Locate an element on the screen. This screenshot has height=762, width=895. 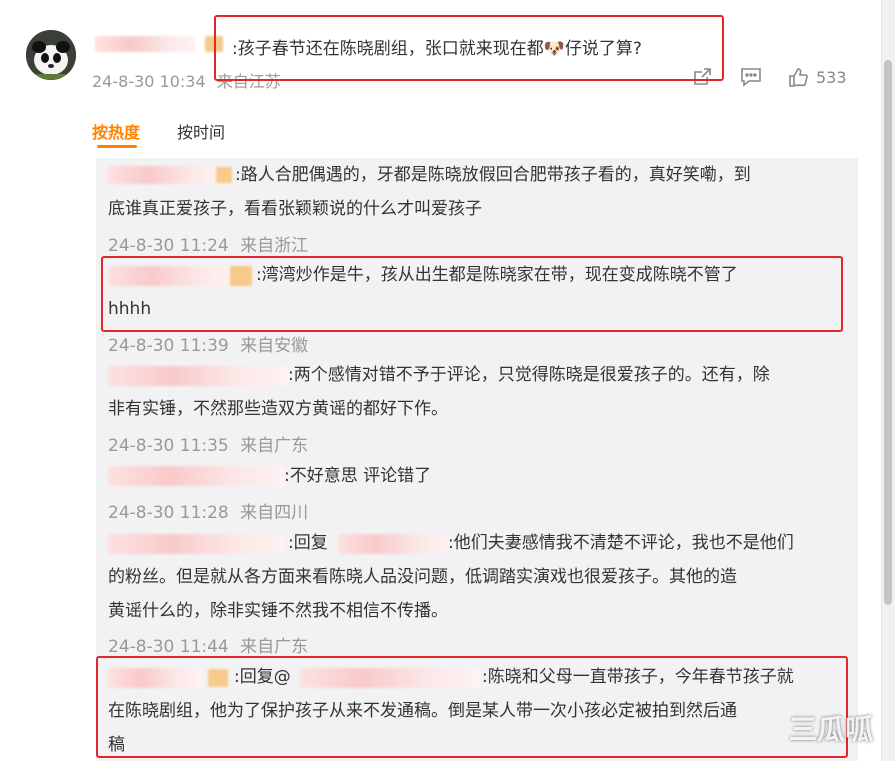
reply-meta: 24-8-30 11:28 来自四川 is located at coordinates (208, 510).